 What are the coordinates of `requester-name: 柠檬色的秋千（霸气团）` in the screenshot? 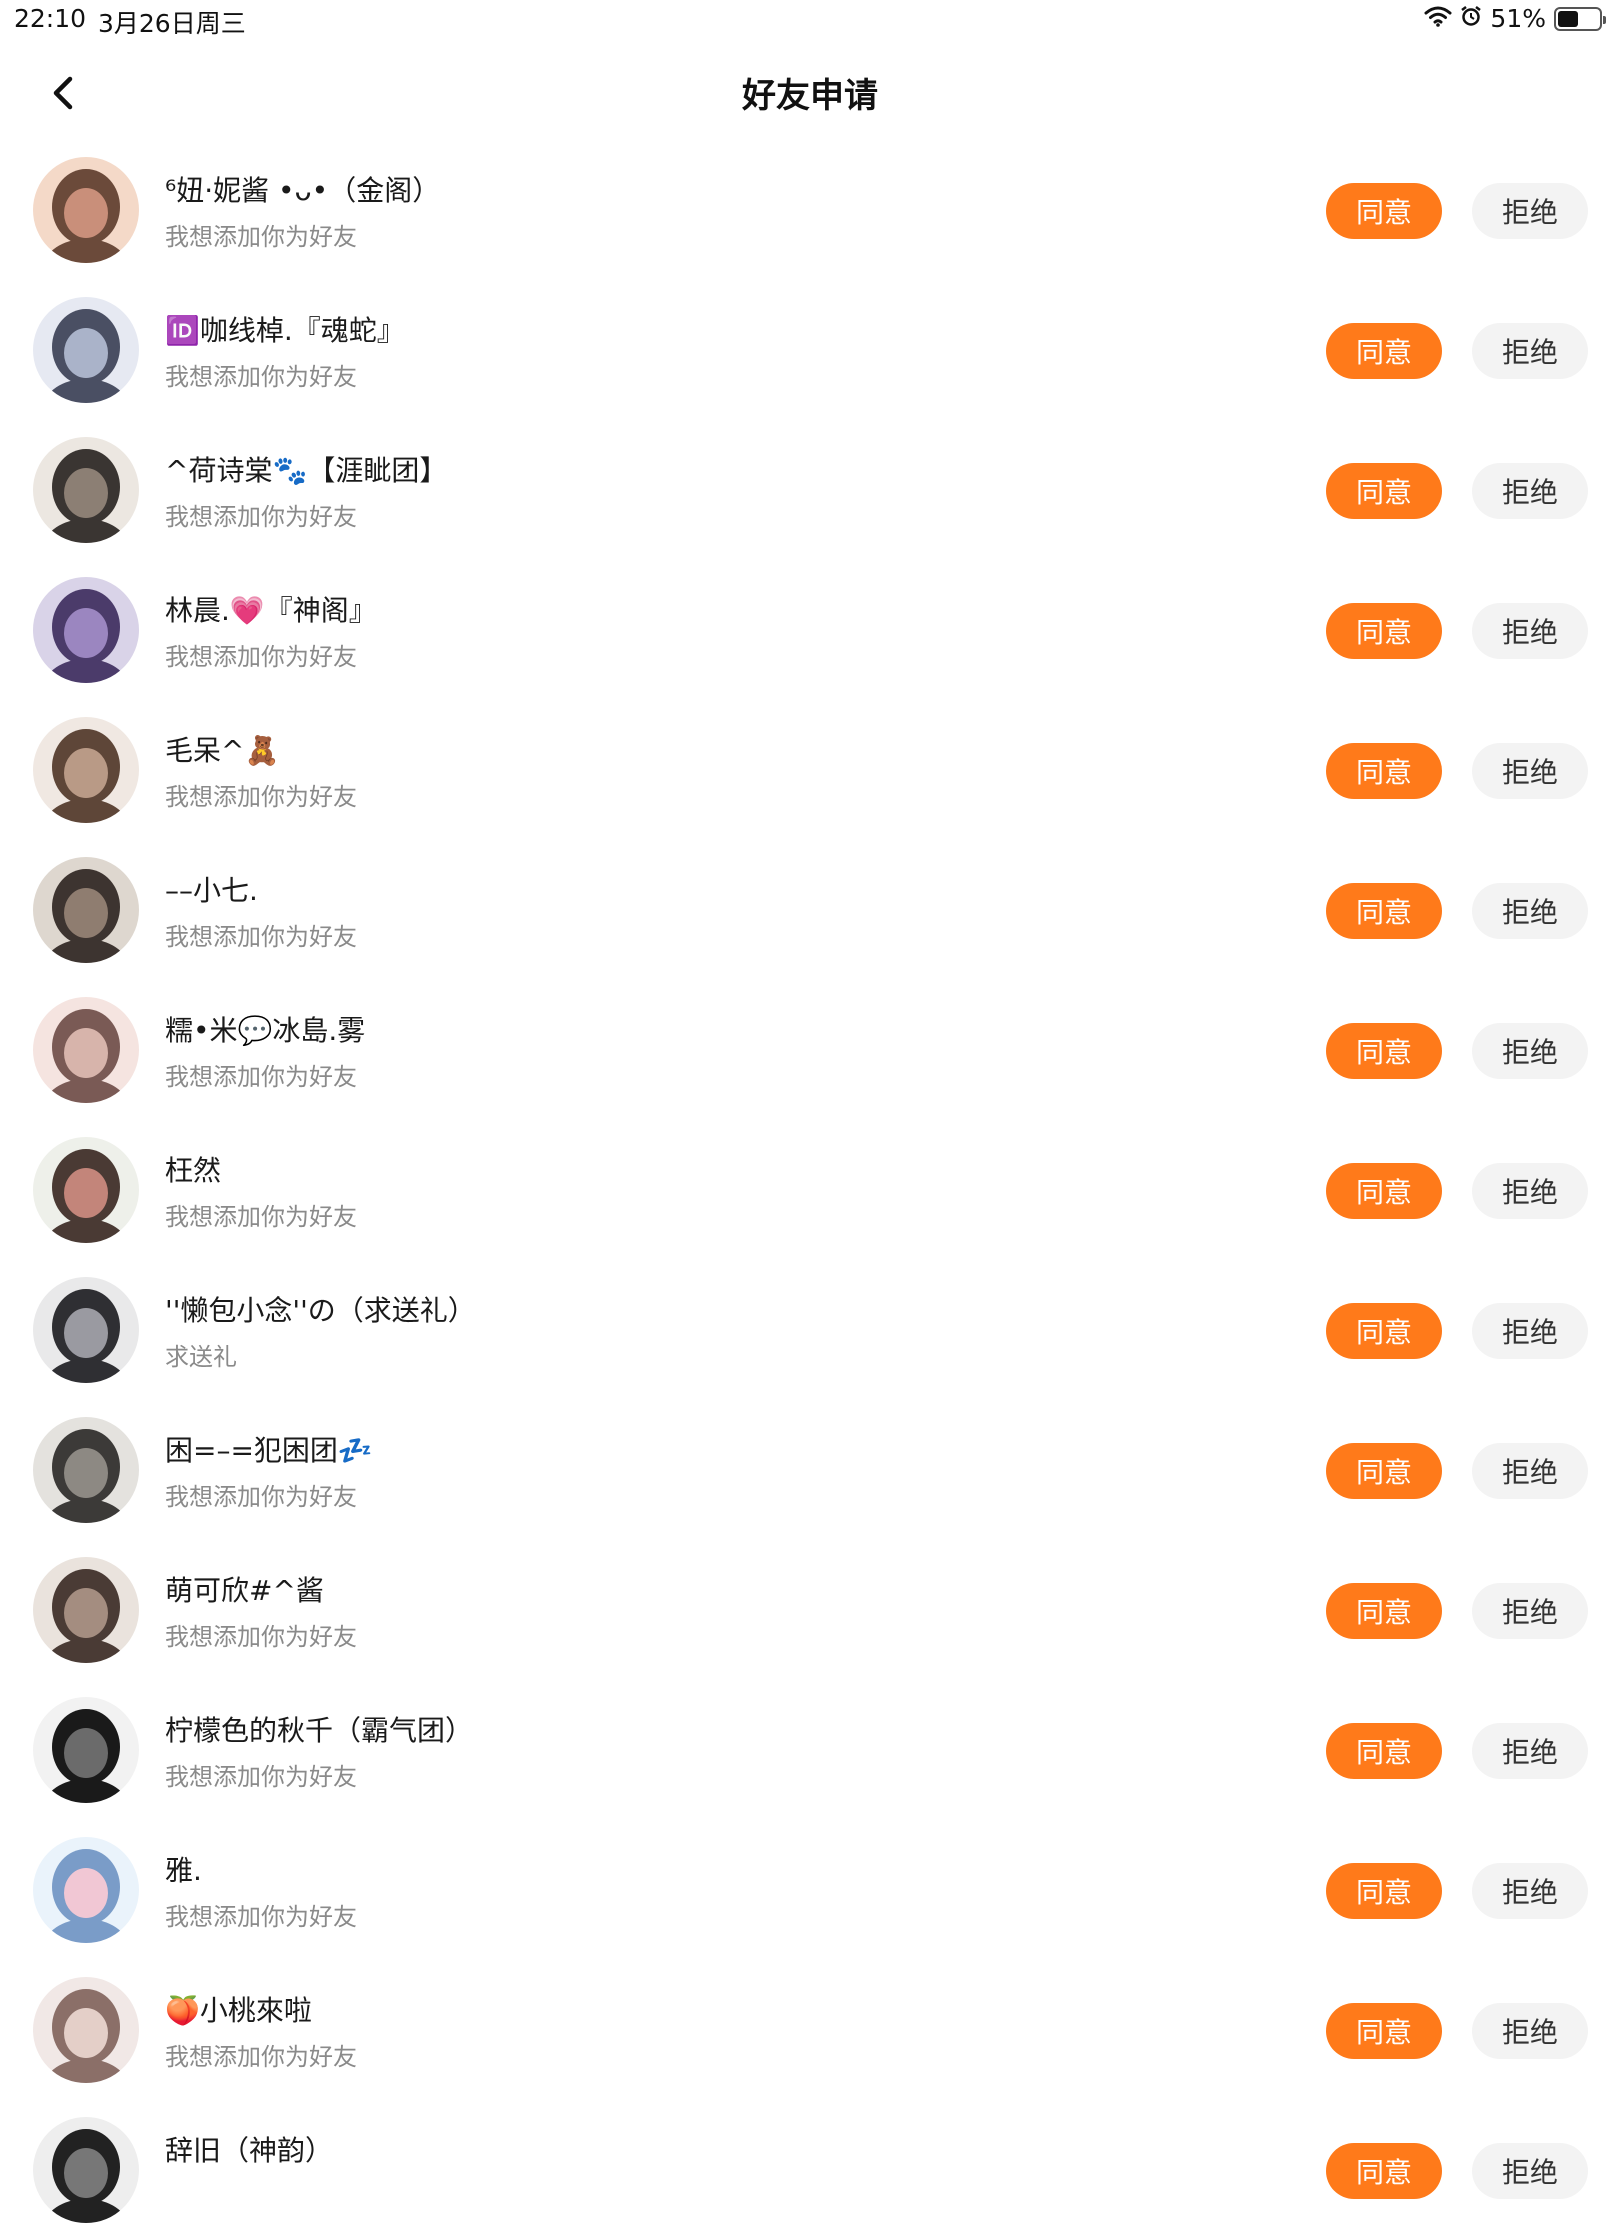 It's located at (319, 1730).